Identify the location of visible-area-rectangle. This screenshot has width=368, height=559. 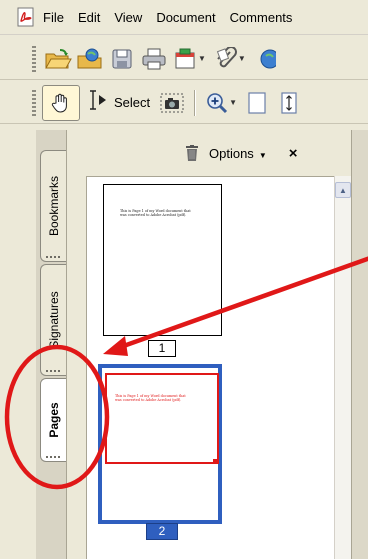
(162, 418).